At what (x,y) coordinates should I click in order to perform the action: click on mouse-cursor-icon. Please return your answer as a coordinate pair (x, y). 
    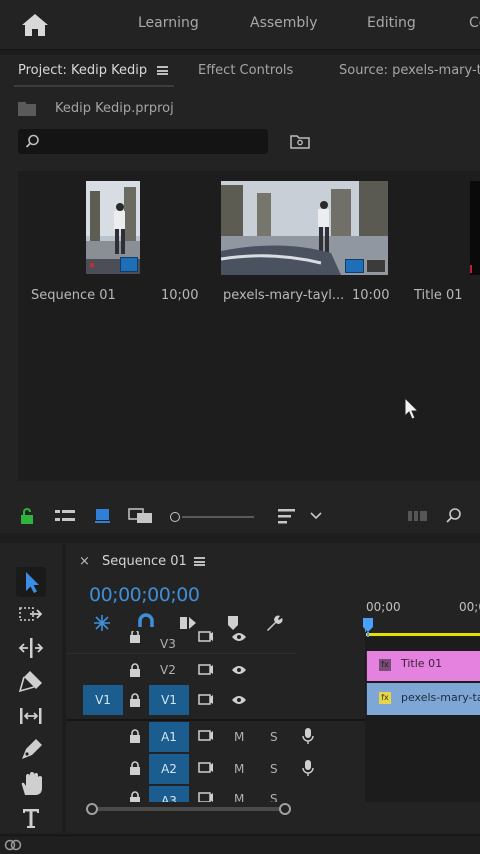
    Looking at the image, I should click on (412, 408).